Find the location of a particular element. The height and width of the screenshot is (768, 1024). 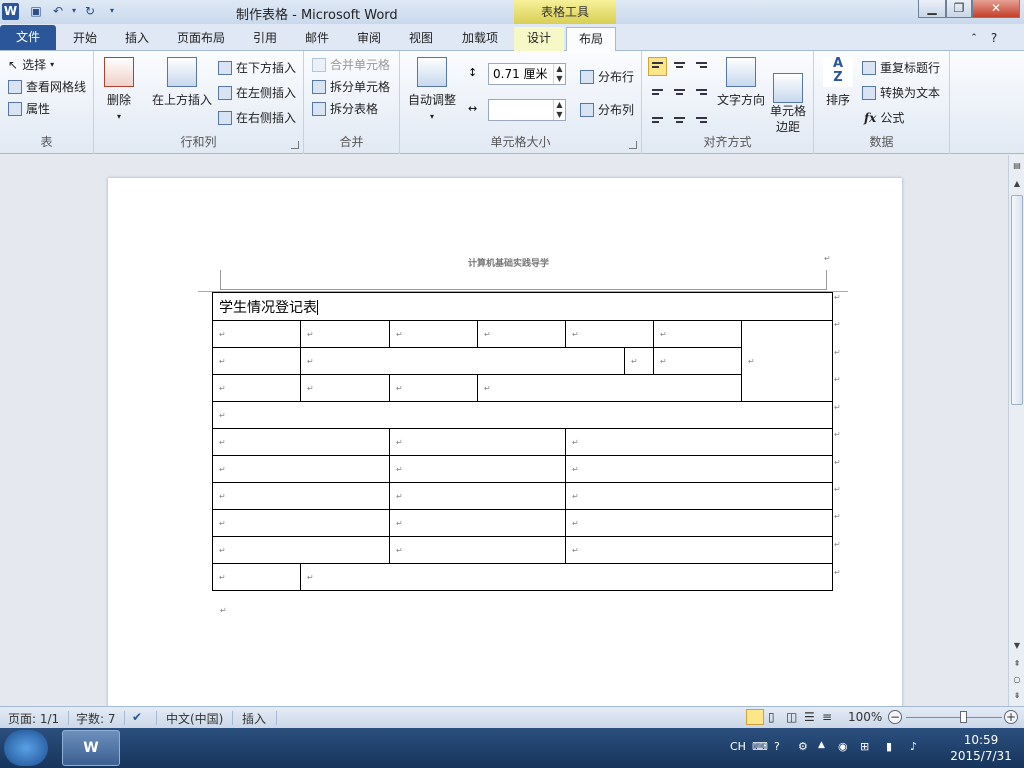

align-middle-center-button is located at coordinates (679, 91).